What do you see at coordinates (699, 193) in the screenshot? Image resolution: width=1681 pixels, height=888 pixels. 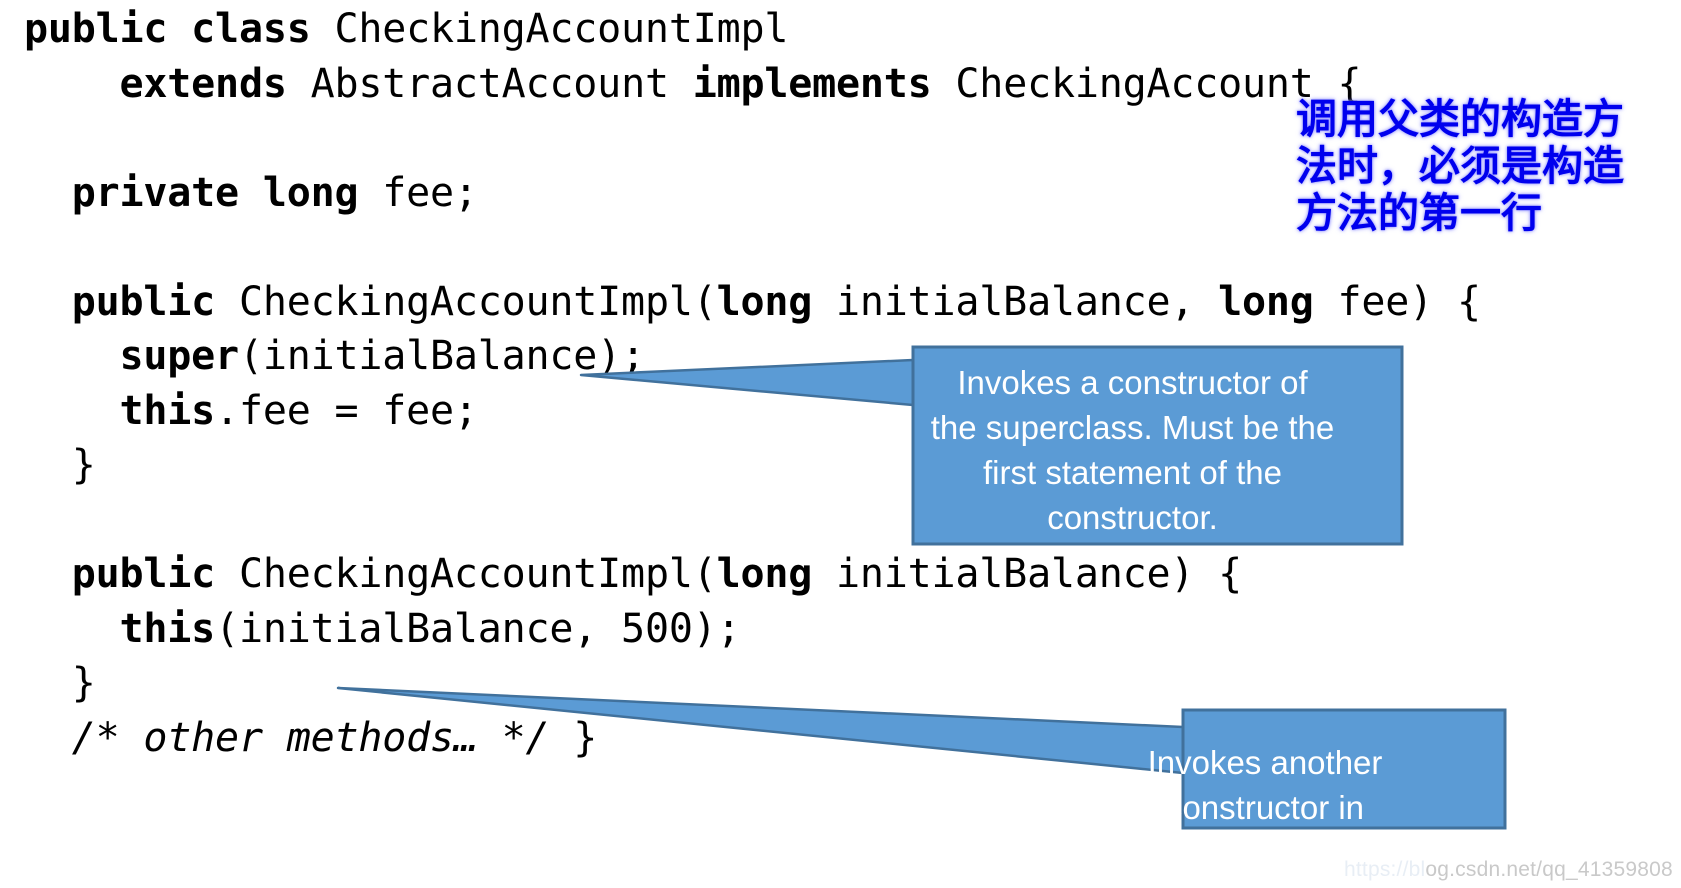 I see `code-line: private long fee;` at bounding box center [699, 193].